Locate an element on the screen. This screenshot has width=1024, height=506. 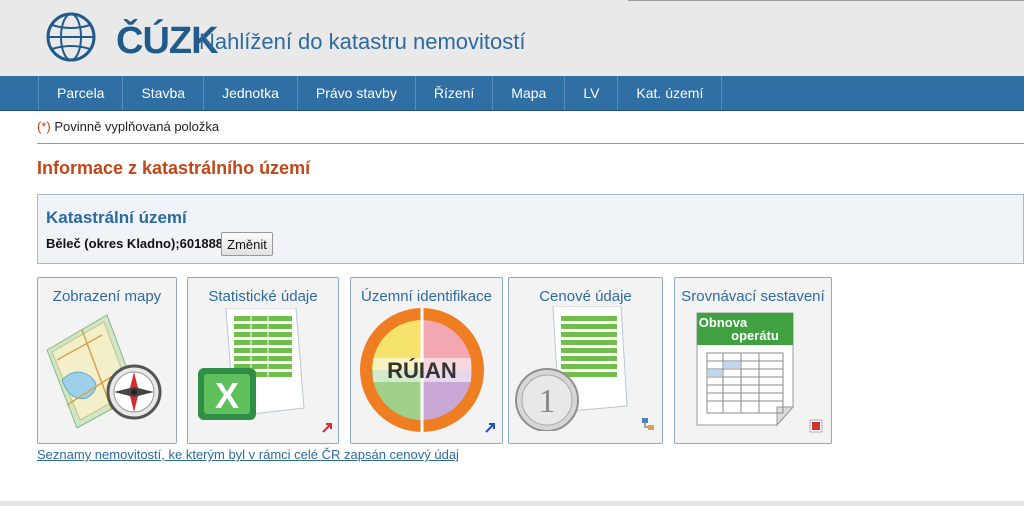
tile-map-view: Zobrazení mapy is located at coordinates (107, 360).